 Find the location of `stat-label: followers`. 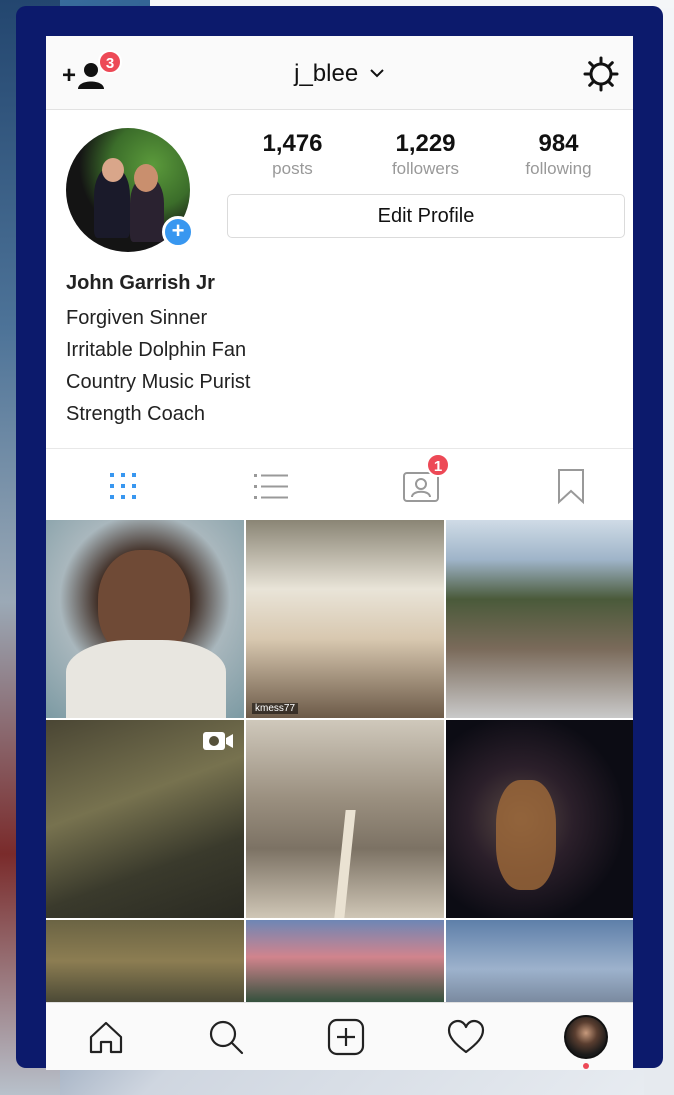

stat-label: followers is located at coordinates (425, 168).